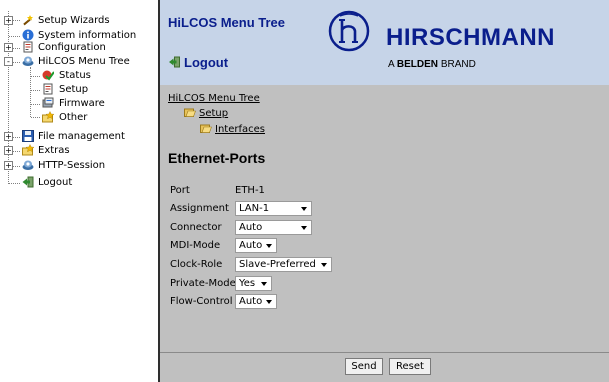  I want to click on collapse-icon: -, so click(8, 61).